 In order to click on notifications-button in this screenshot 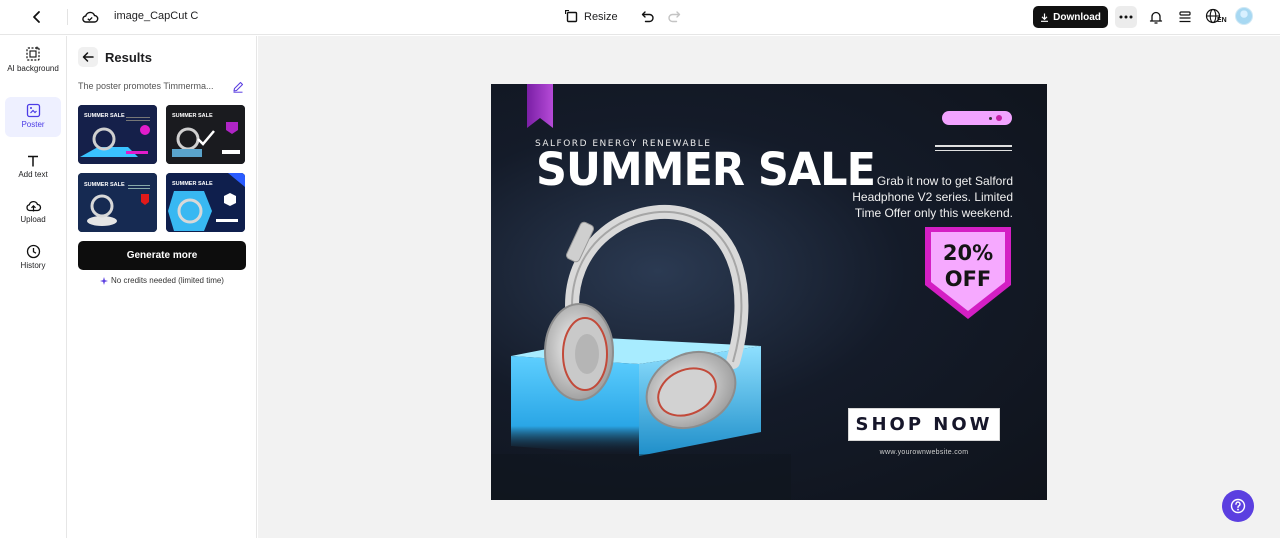, I will do `click(1156, 17)`.